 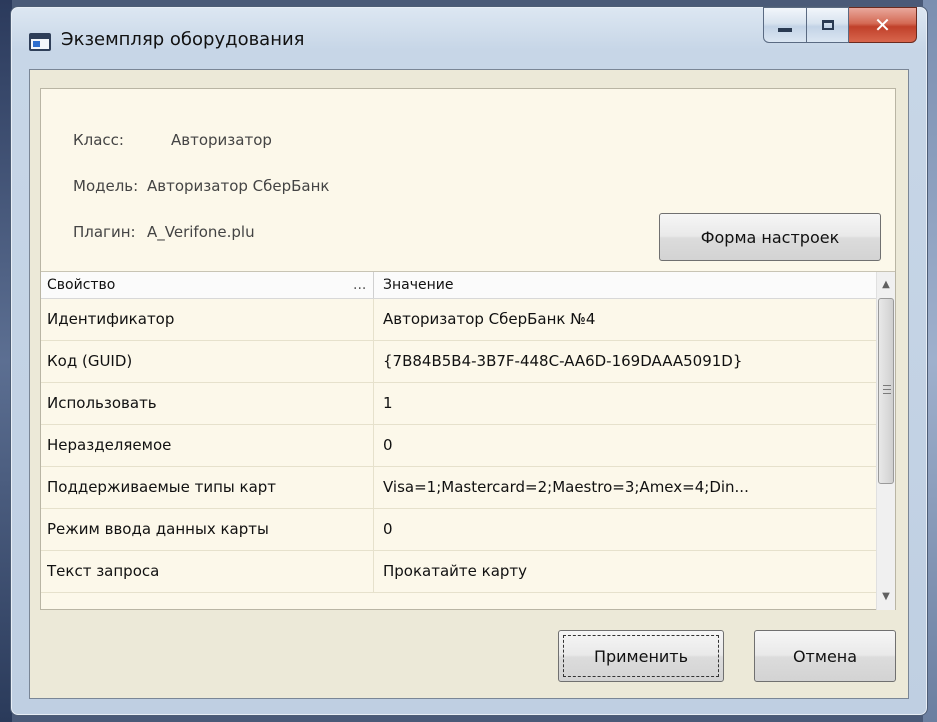 I want to click on table-row: Идентификатор Авторизатор СберБанк №4, so click(x=458, y=320).